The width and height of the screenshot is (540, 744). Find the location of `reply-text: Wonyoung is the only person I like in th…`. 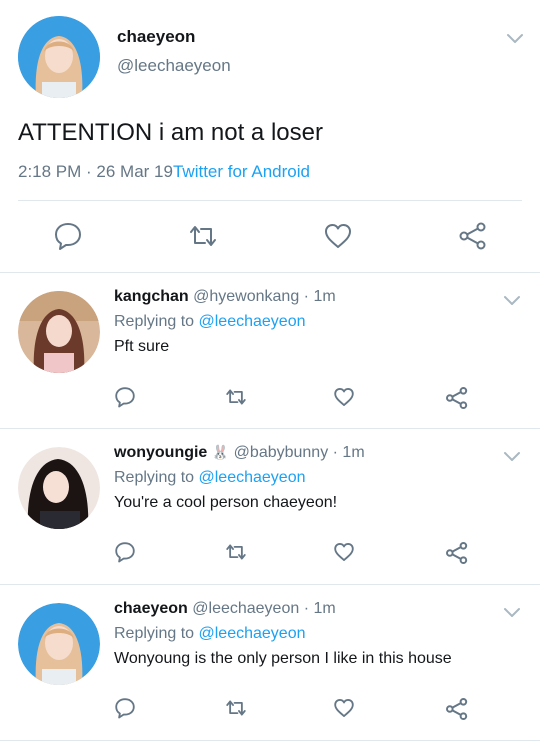

reply-text: Wonyoung is the only person I like in th… is located at coordinates (283, 658).